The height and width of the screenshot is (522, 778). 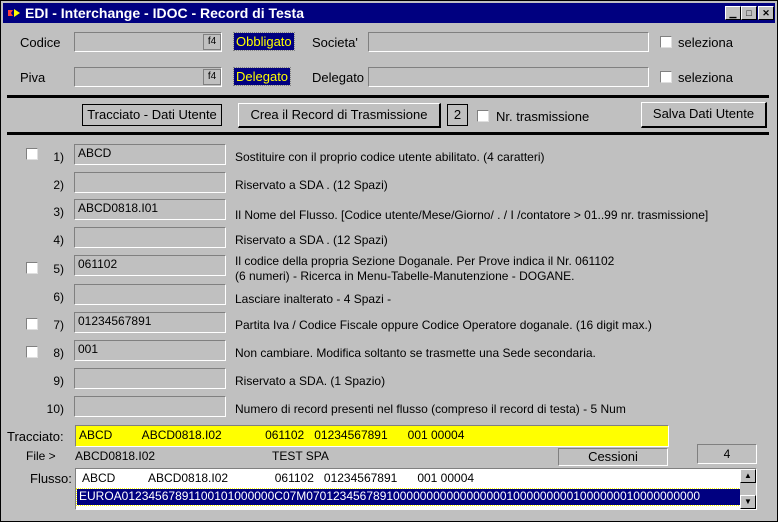 I want to click on row-10-field, so click(x=150, y=406).